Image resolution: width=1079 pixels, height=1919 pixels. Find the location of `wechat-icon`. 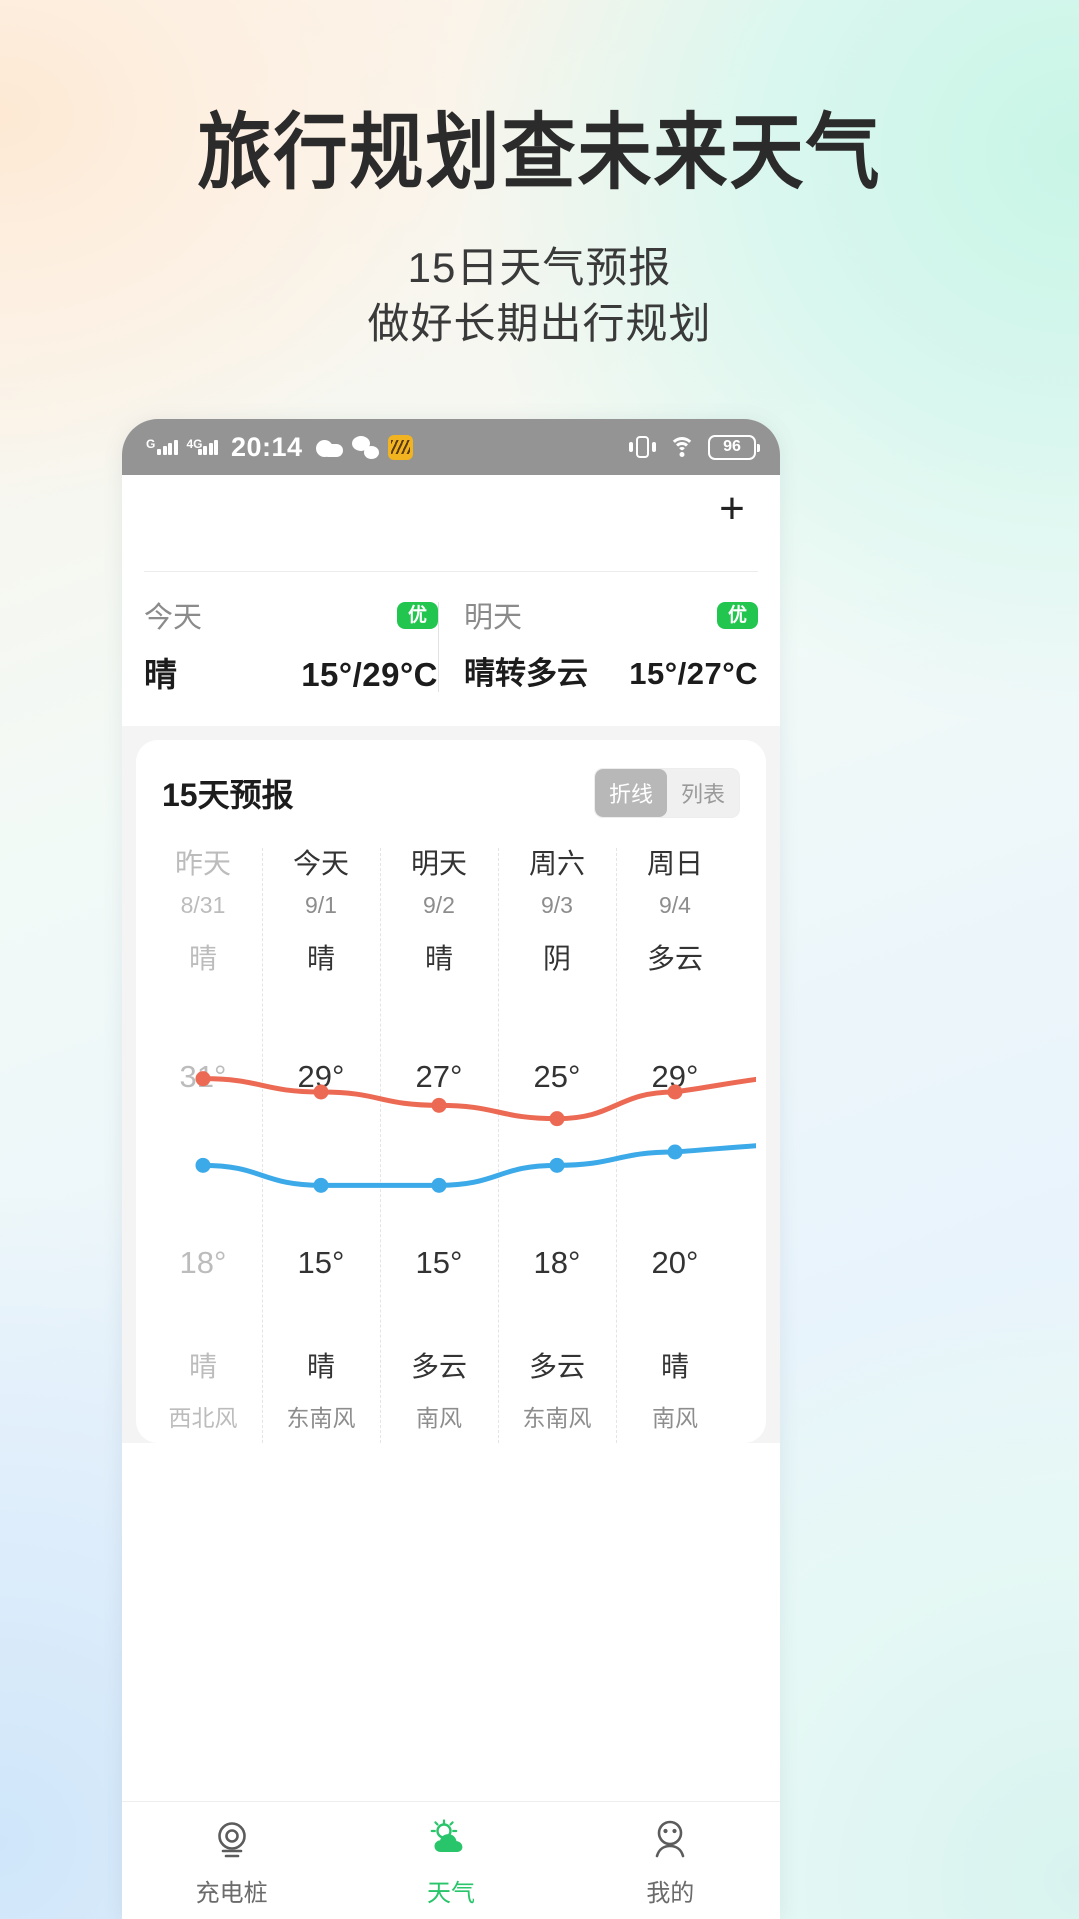

wechat-icon is located at coordinates (365, 447).